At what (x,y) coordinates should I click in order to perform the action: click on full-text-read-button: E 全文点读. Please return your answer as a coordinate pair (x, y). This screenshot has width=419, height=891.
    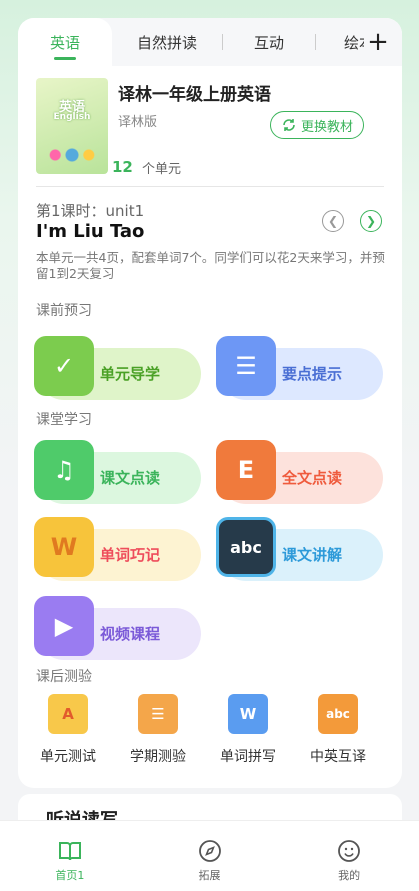
    Looking at the image, I should click on (299, 472).